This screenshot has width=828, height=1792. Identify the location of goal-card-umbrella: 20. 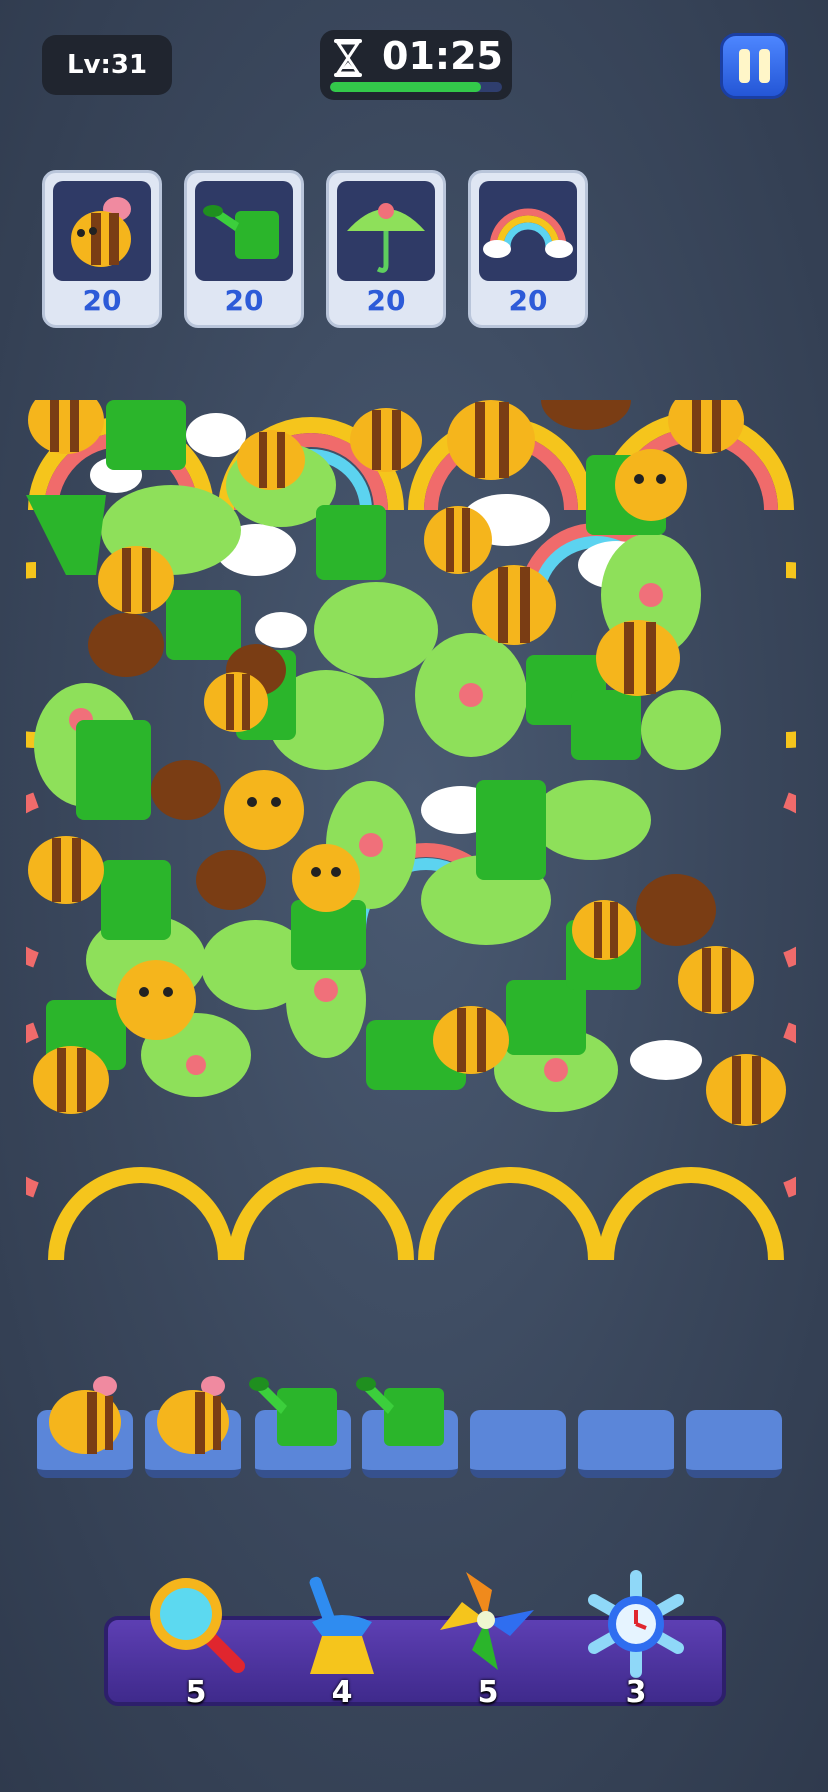
(386, 249).